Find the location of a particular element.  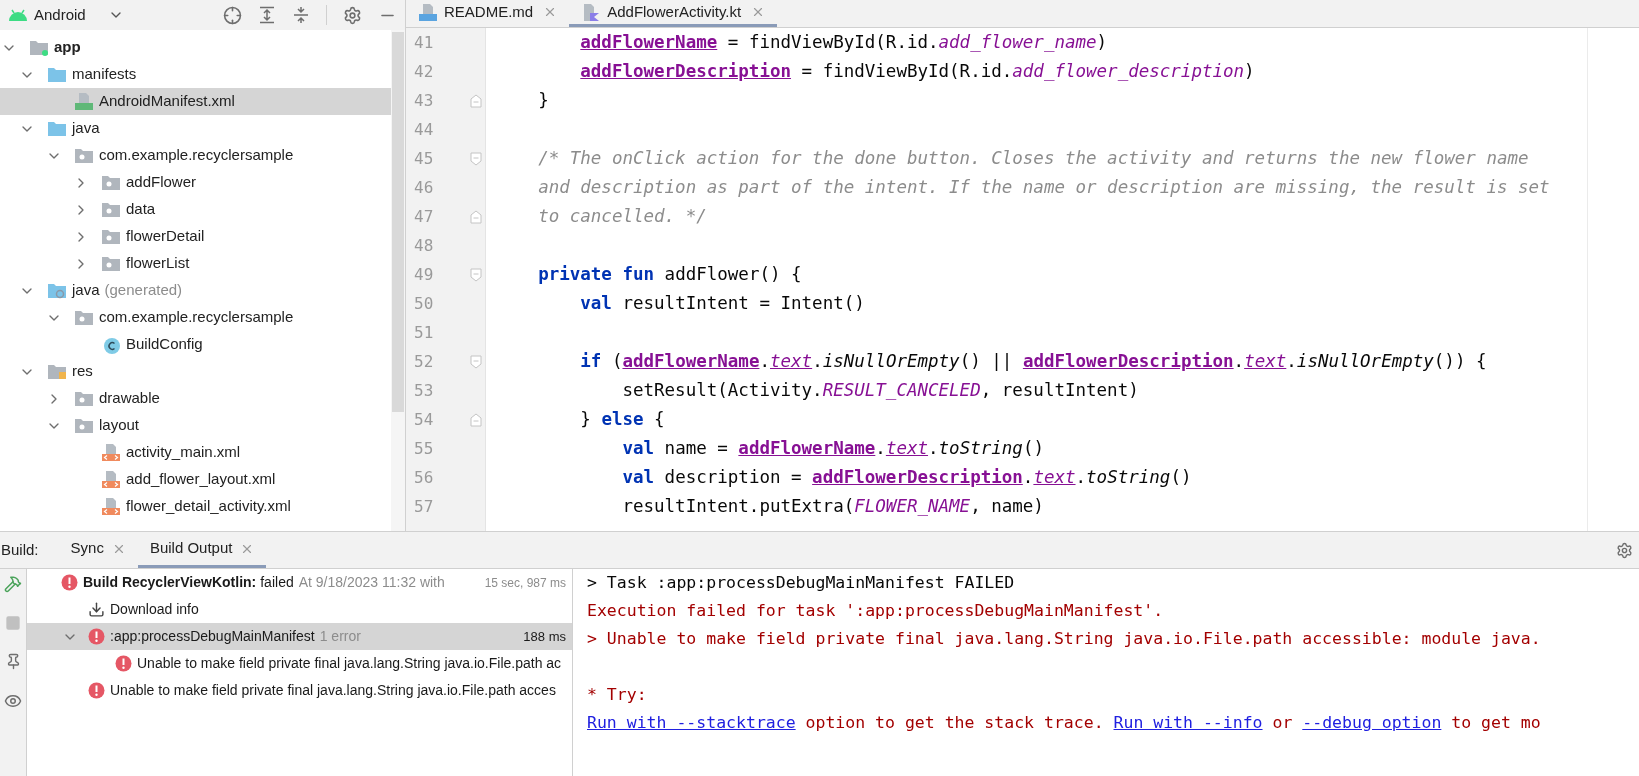

tab-label: README.md is located at coordinates (489, 11).